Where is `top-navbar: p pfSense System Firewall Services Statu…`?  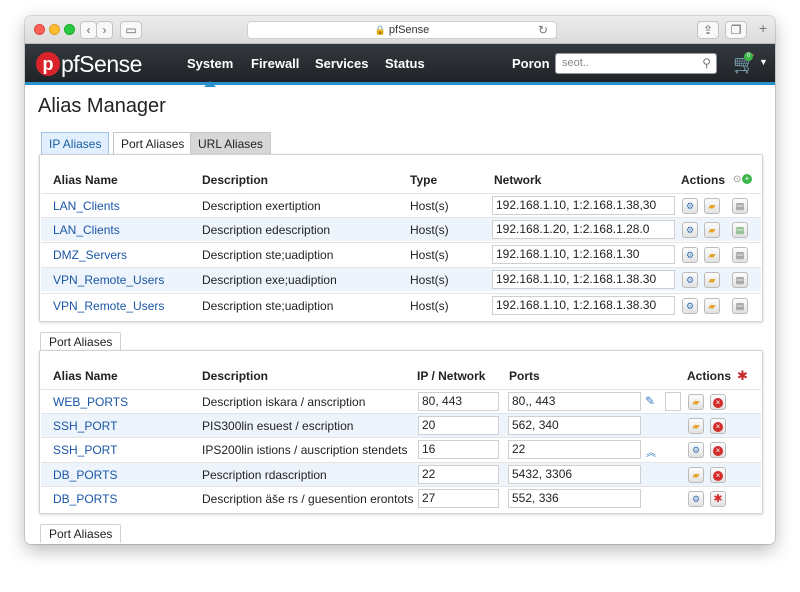 top-navbar: p pfSense System Firewall Services Statu… is located at coordinates (400, 65).